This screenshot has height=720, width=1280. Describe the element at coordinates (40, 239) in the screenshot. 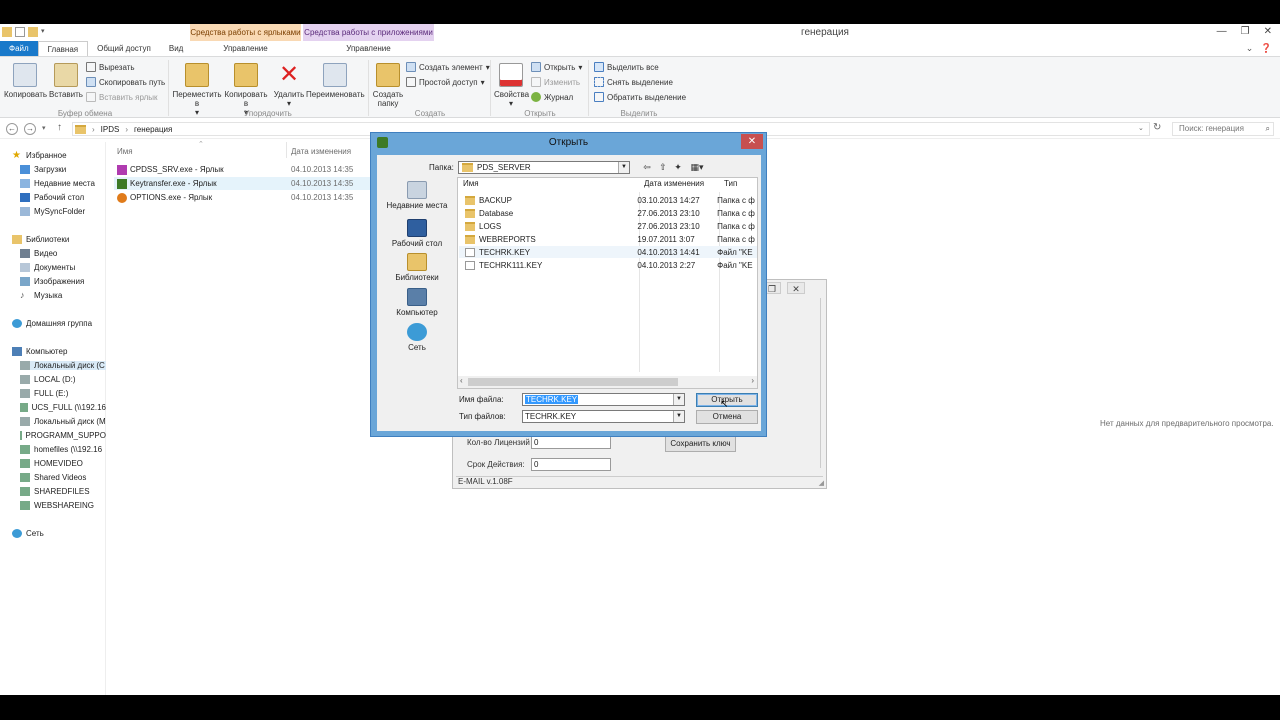

I see `nav-libraries: Библиотеки` at that location.